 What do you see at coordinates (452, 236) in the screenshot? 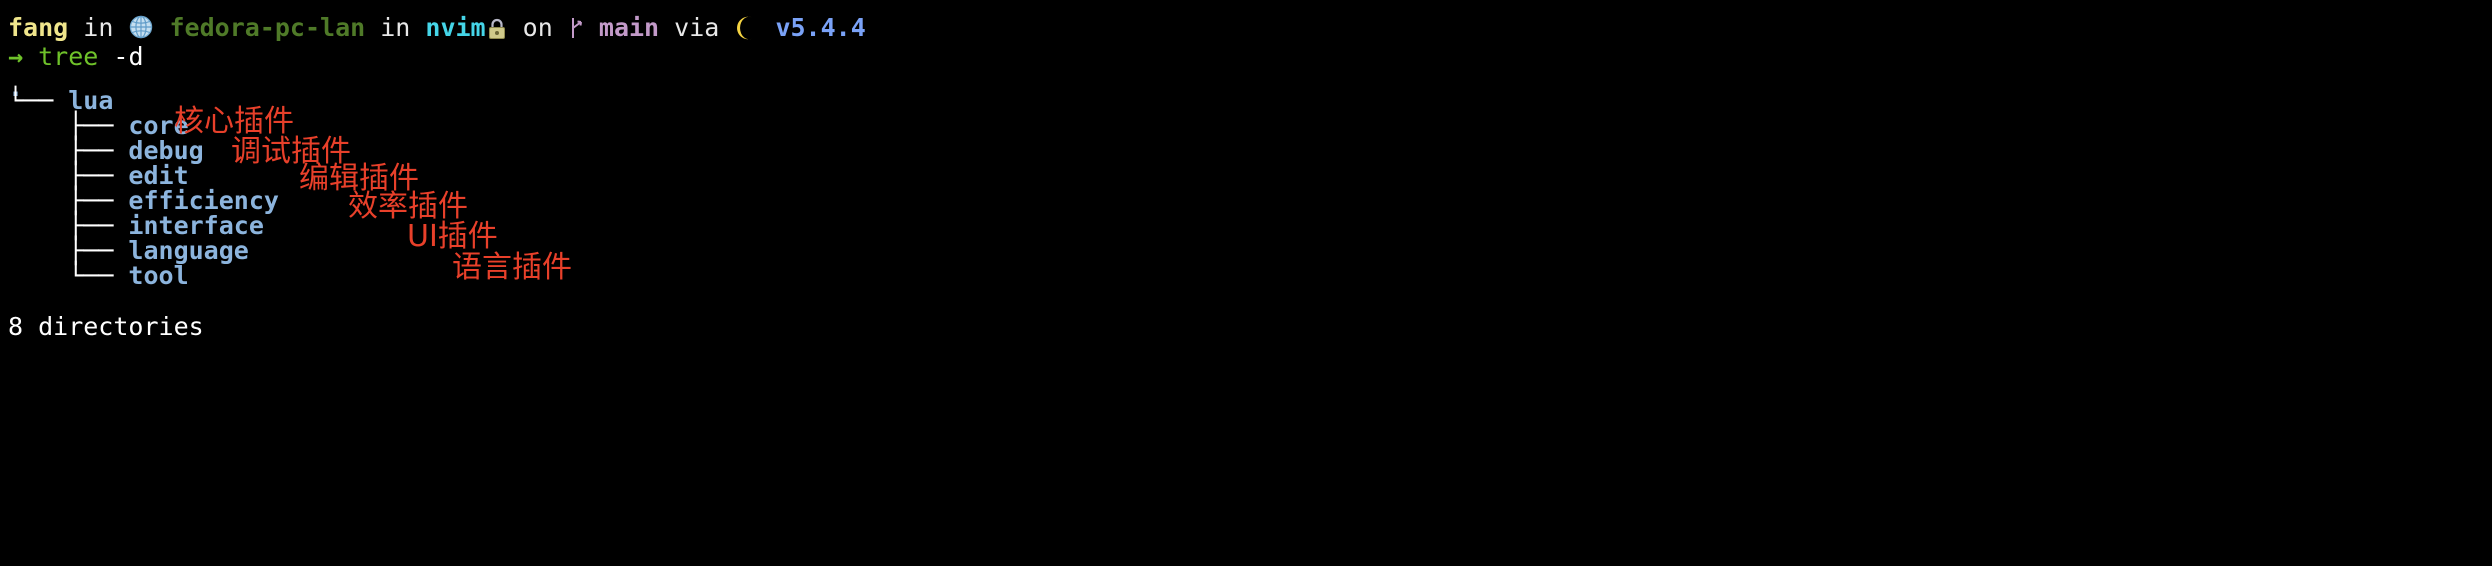
I see `annotation-interface: UI插件` at bounding box center [452, 236].